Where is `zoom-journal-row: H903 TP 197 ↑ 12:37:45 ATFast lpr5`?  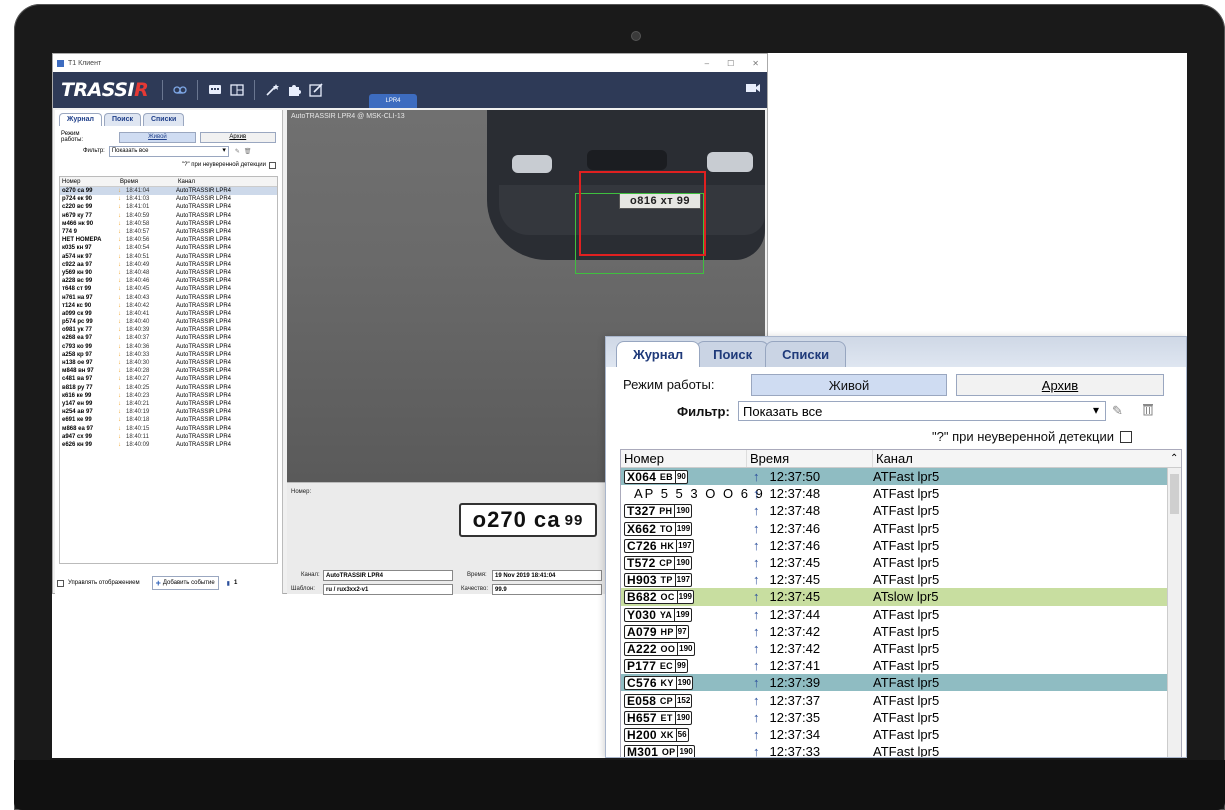
zoom-journal-row: H903 TP 197 ↑ 12:37:45 ATFast lpr5 is located at coordinates (901, 579).